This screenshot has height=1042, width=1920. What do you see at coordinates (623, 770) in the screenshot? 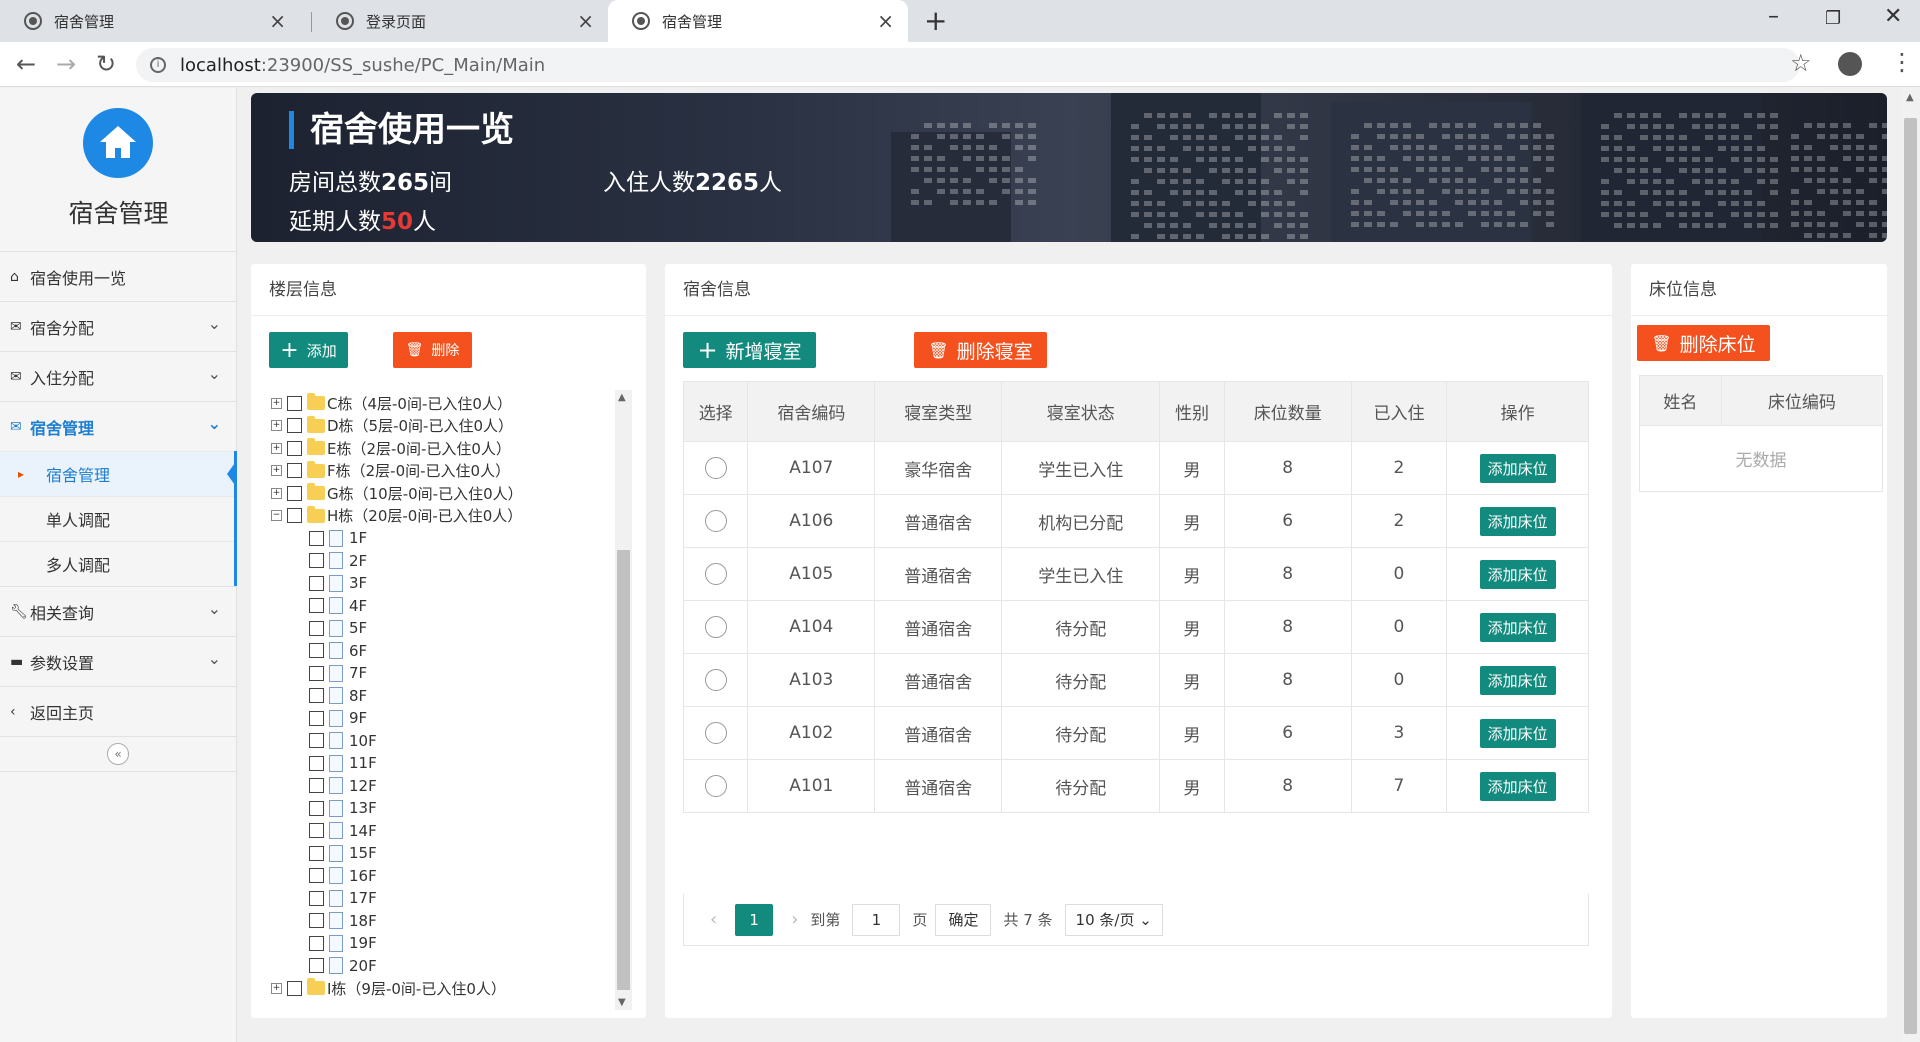
I see `tree-scroll-thumb` at bounding box center [623, 770].